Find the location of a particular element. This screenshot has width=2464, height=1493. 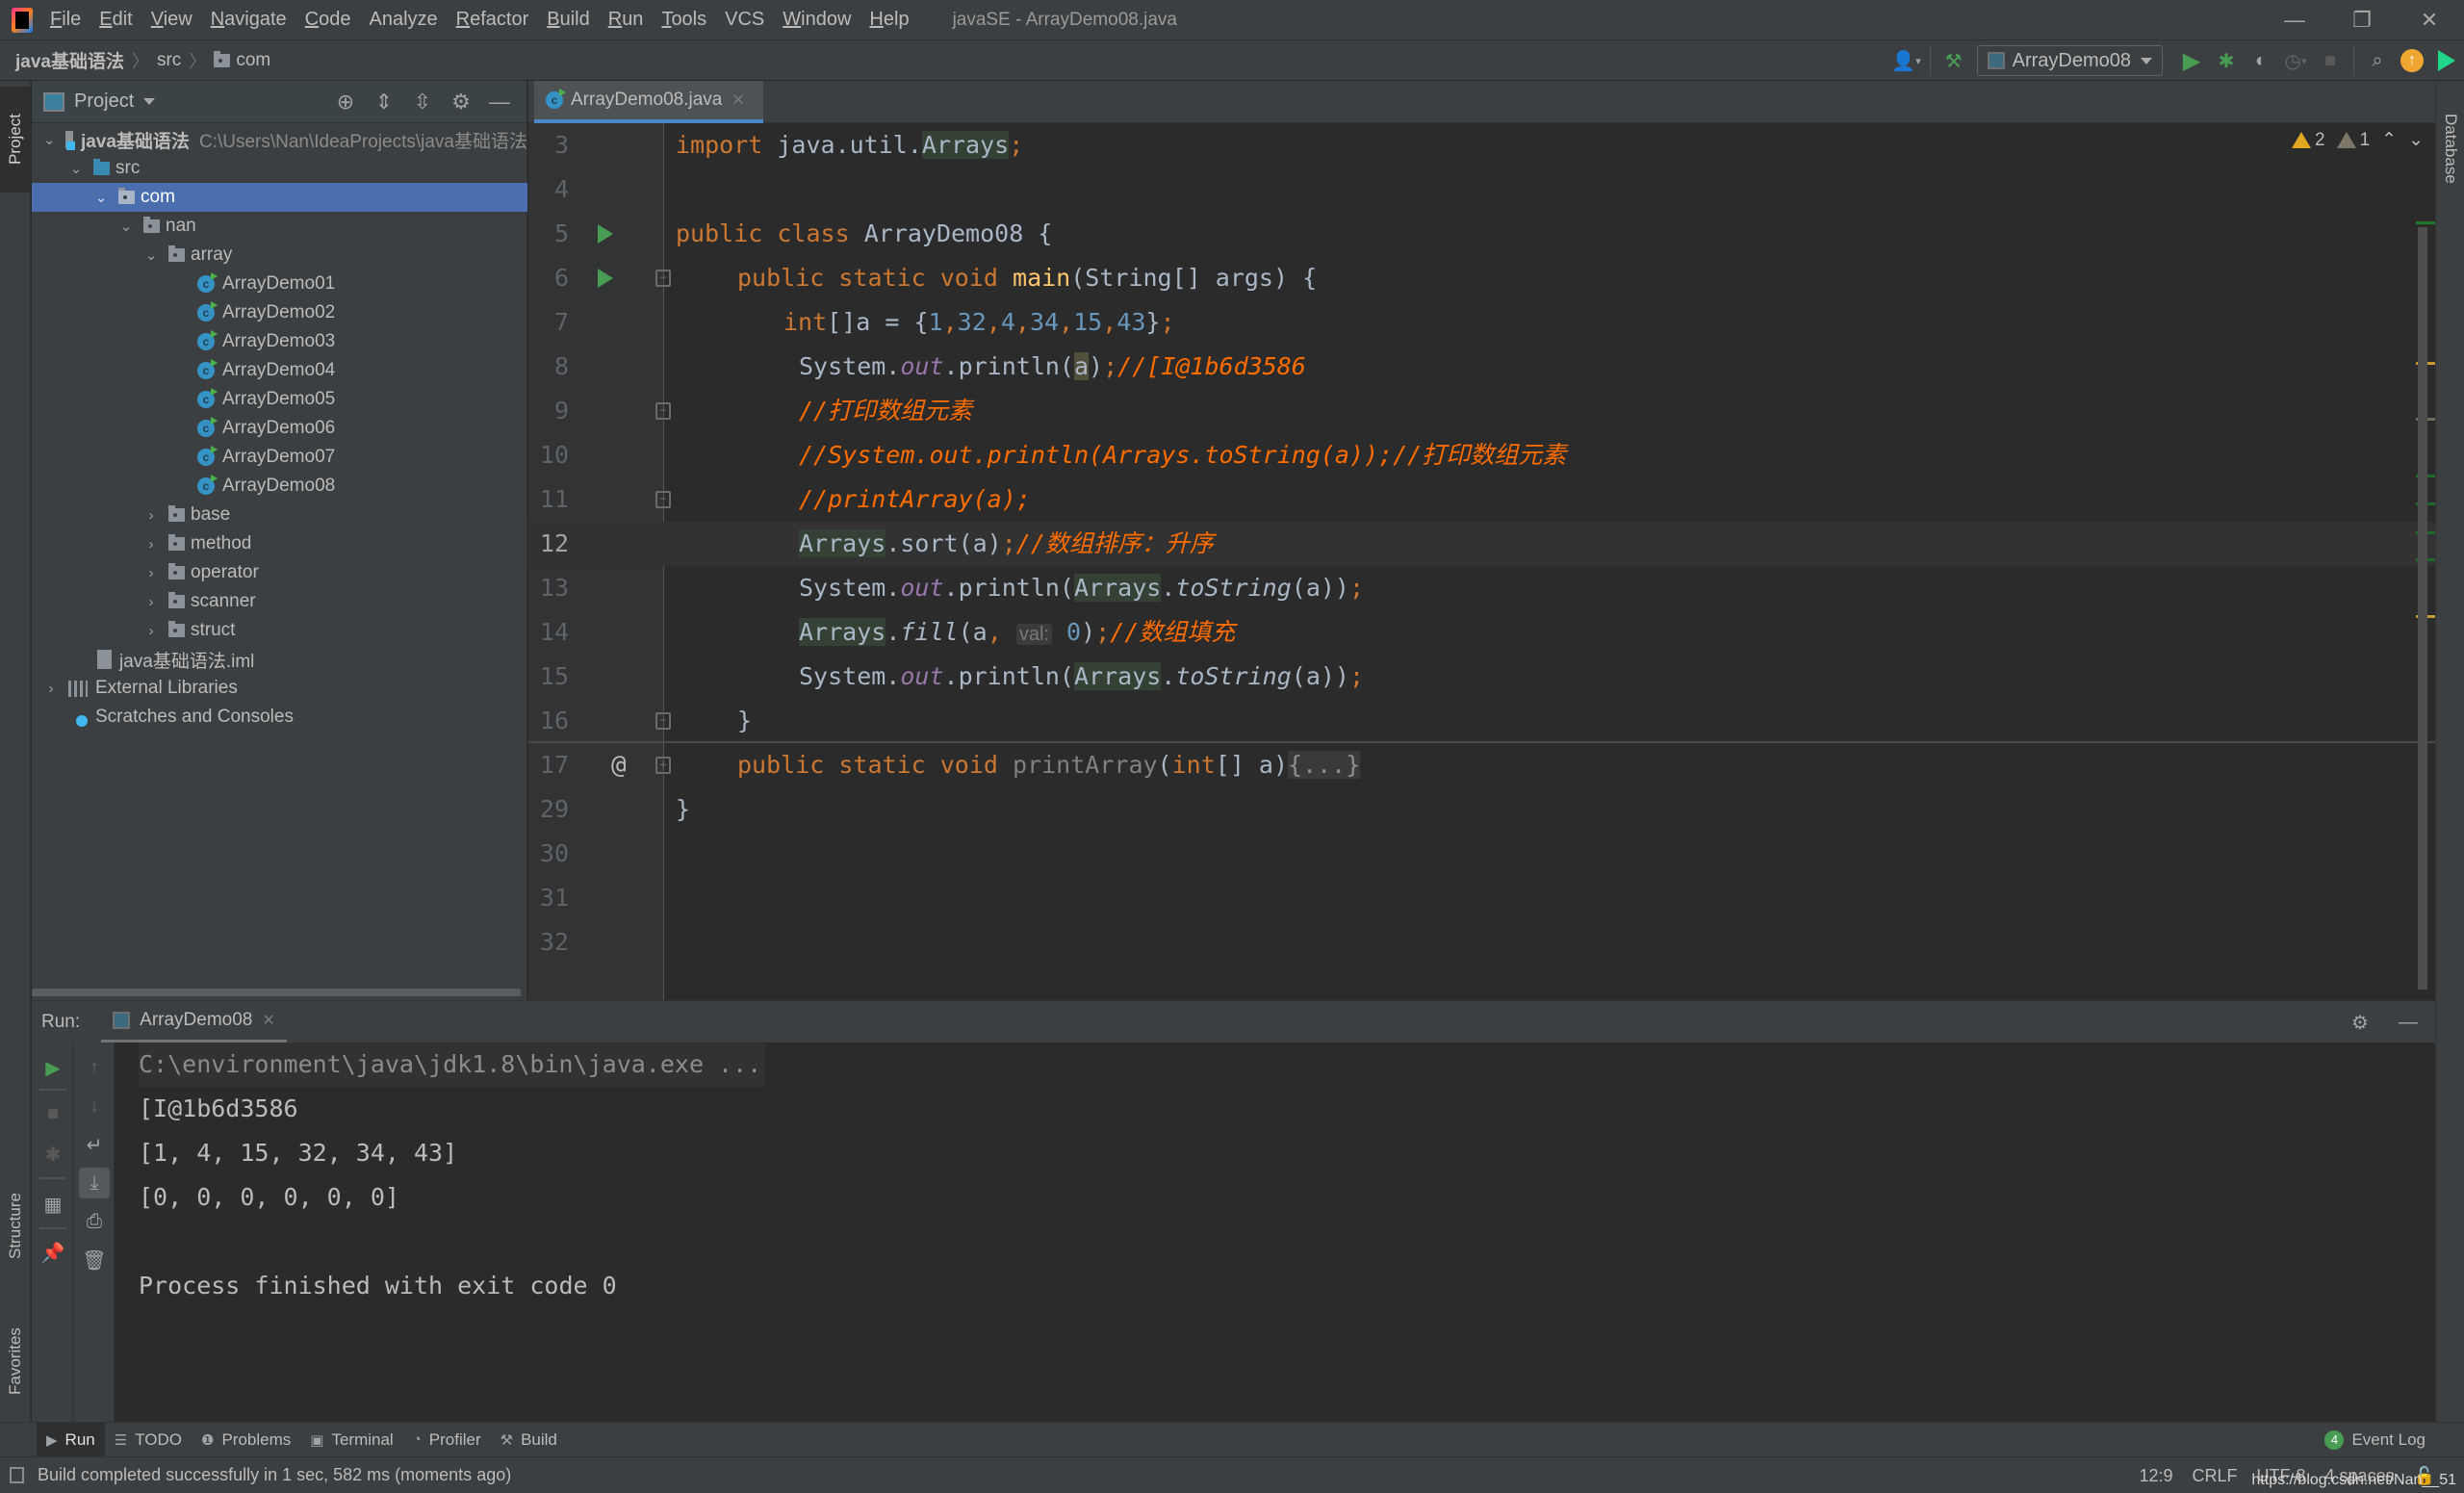

toggle-tool-windows-icon is located at coordinates (17, 1475).